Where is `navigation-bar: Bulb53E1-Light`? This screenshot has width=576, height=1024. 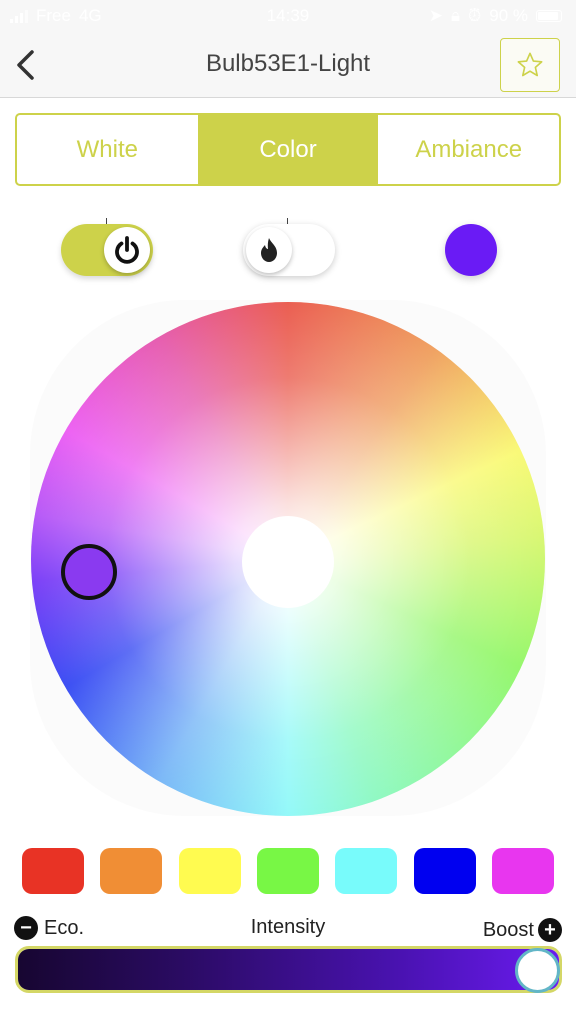
navigation-bar: Bulb53E1-Light is located at coordinates (288, 65).